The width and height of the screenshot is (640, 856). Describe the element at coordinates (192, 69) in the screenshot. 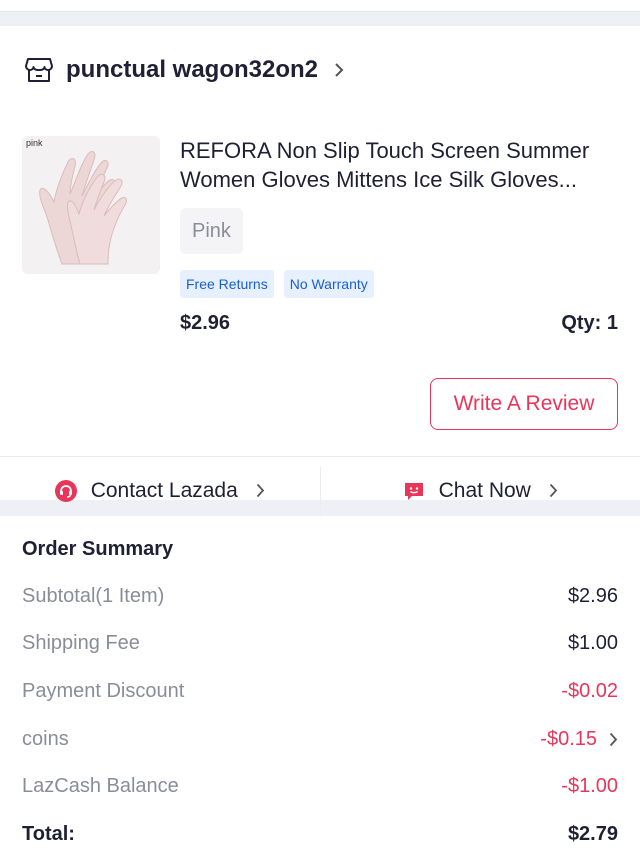

I see `shop-name: punctual wagon32on2` at that location.